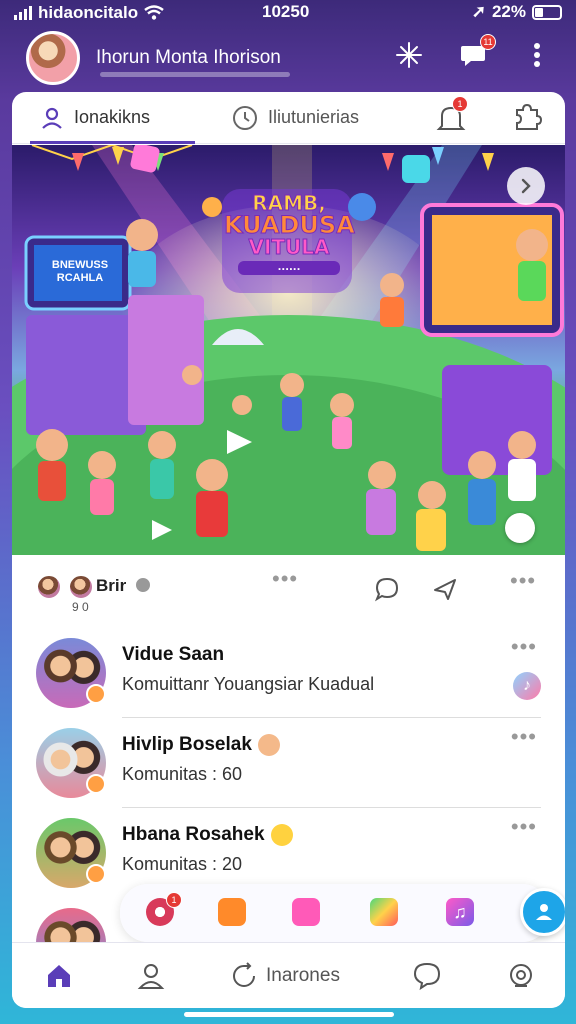  I want to click on chevron-right-icon, so click(526, 186).